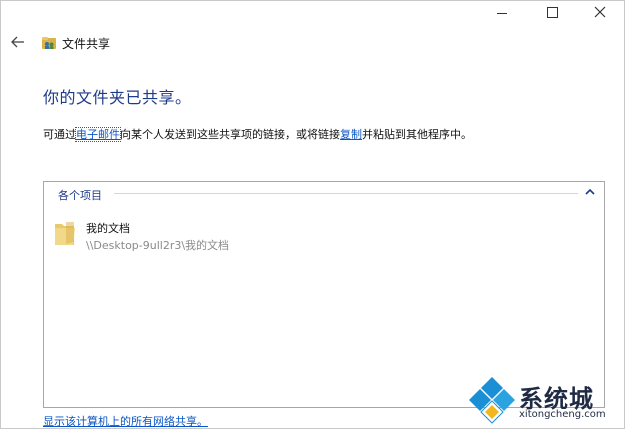 This screenshot has width=625, height=429. I want to click on window-title: 文件共享, so click(86, 44).